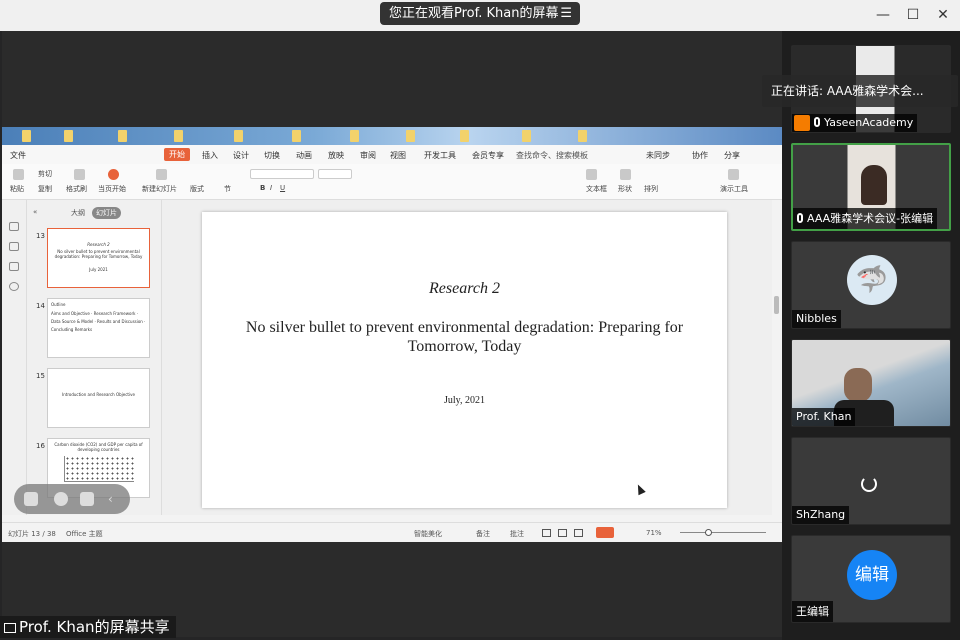 This screenshot has width=960, height=640. Describe the element at coordinates (398, 155) in the screenshot. I see `tab-view: 视图` at that location.